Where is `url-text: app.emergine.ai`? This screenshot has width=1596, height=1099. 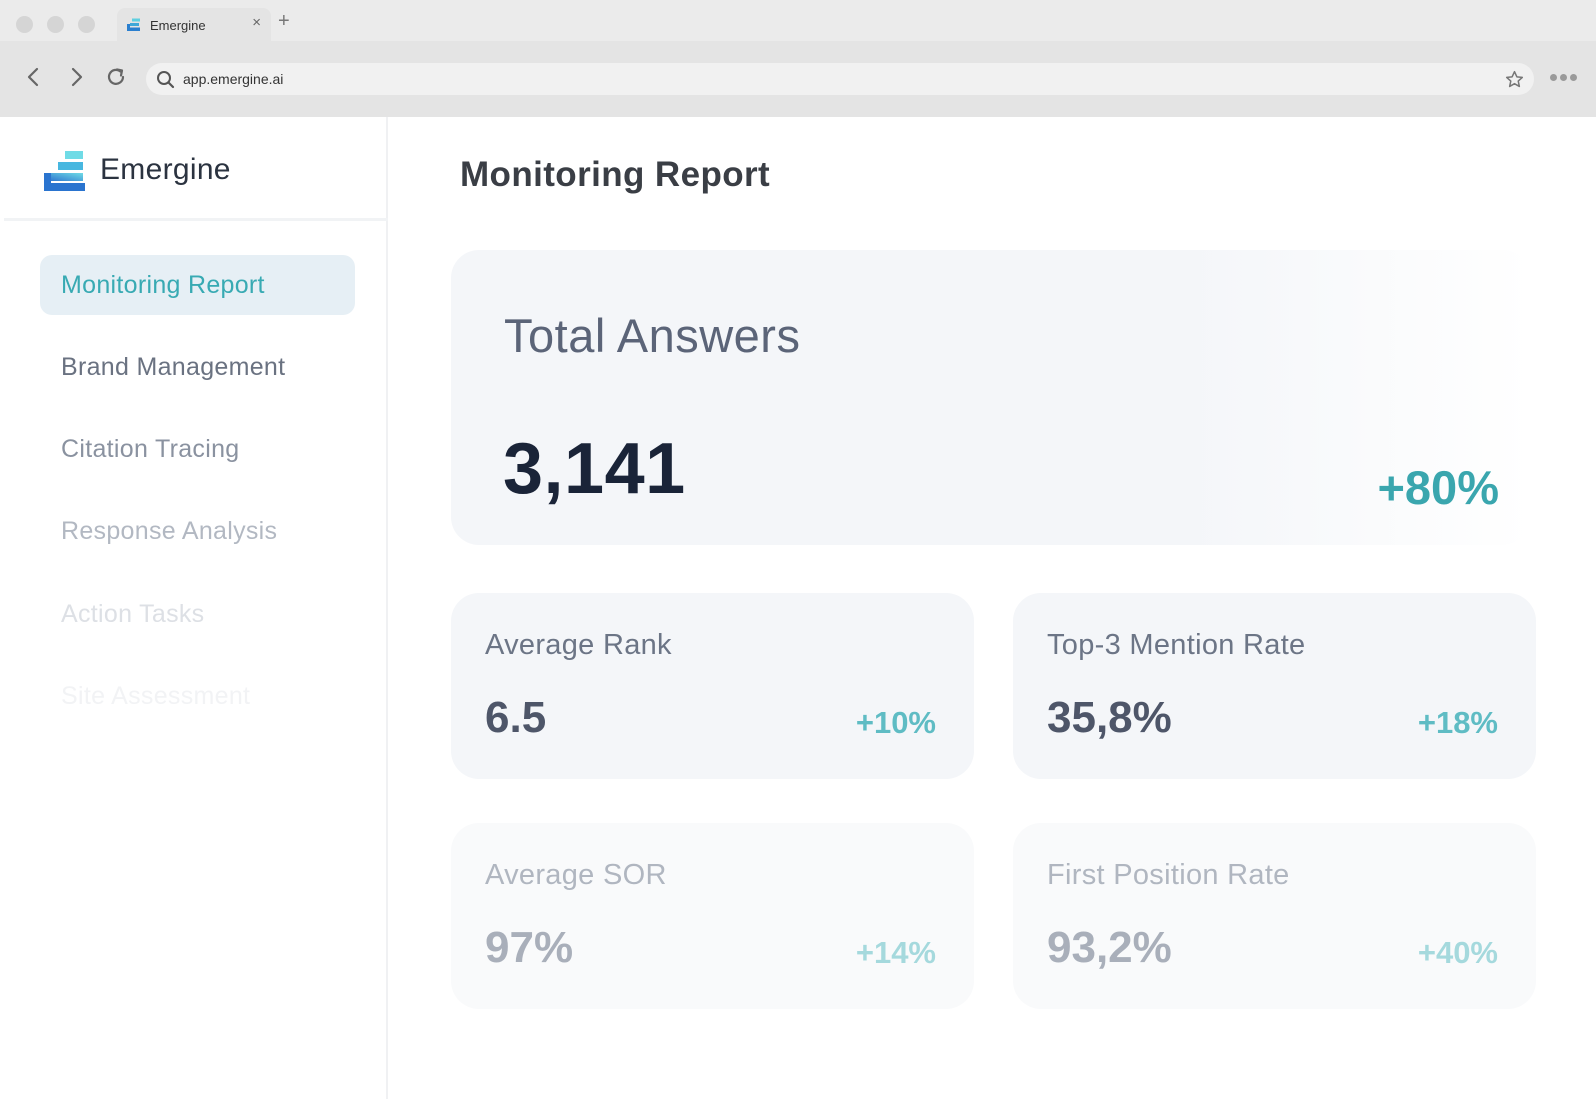
url-text: app.emergine.ai is located at coordinates (233, 79).